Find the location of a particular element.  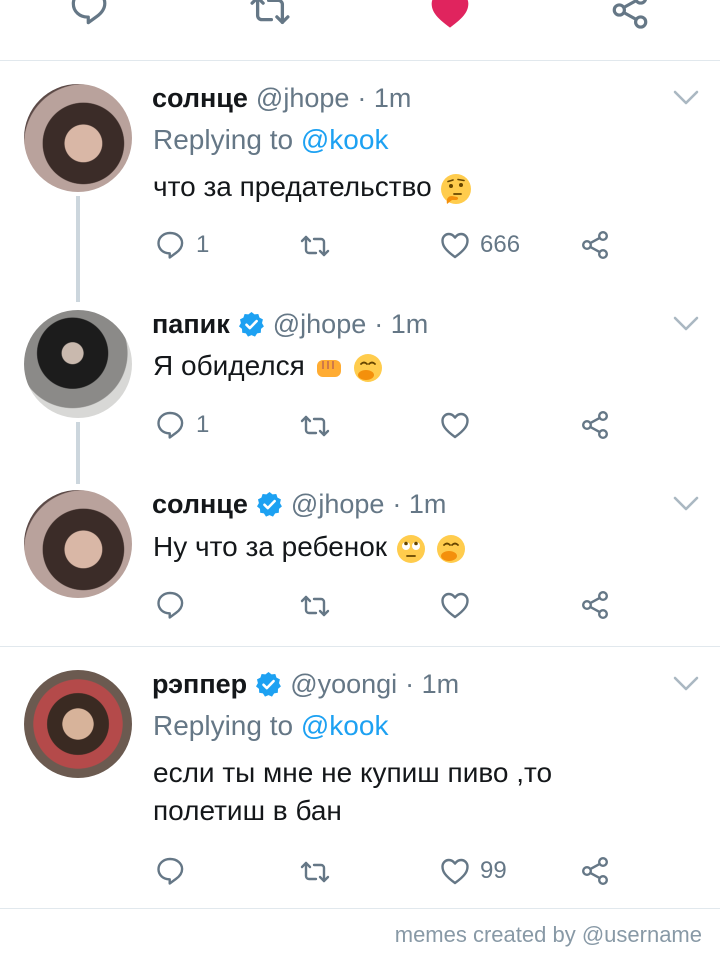

tweet-text: Ну что за ребенок is located at coordinates (310, 546).